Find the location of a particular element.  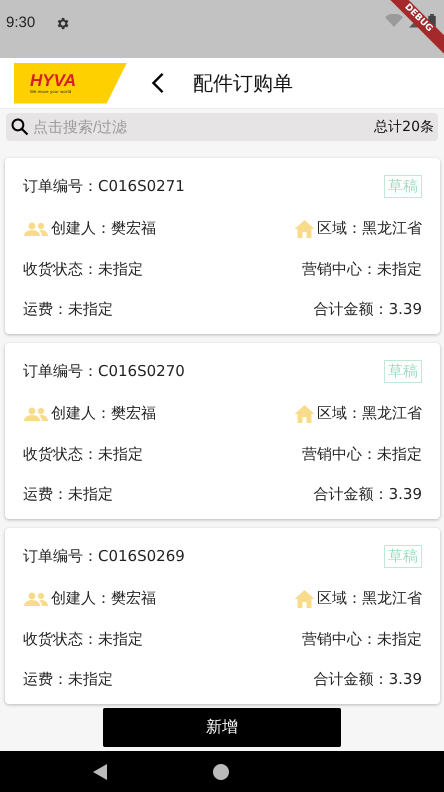

settings-icon is located at coordinates (62, 23).